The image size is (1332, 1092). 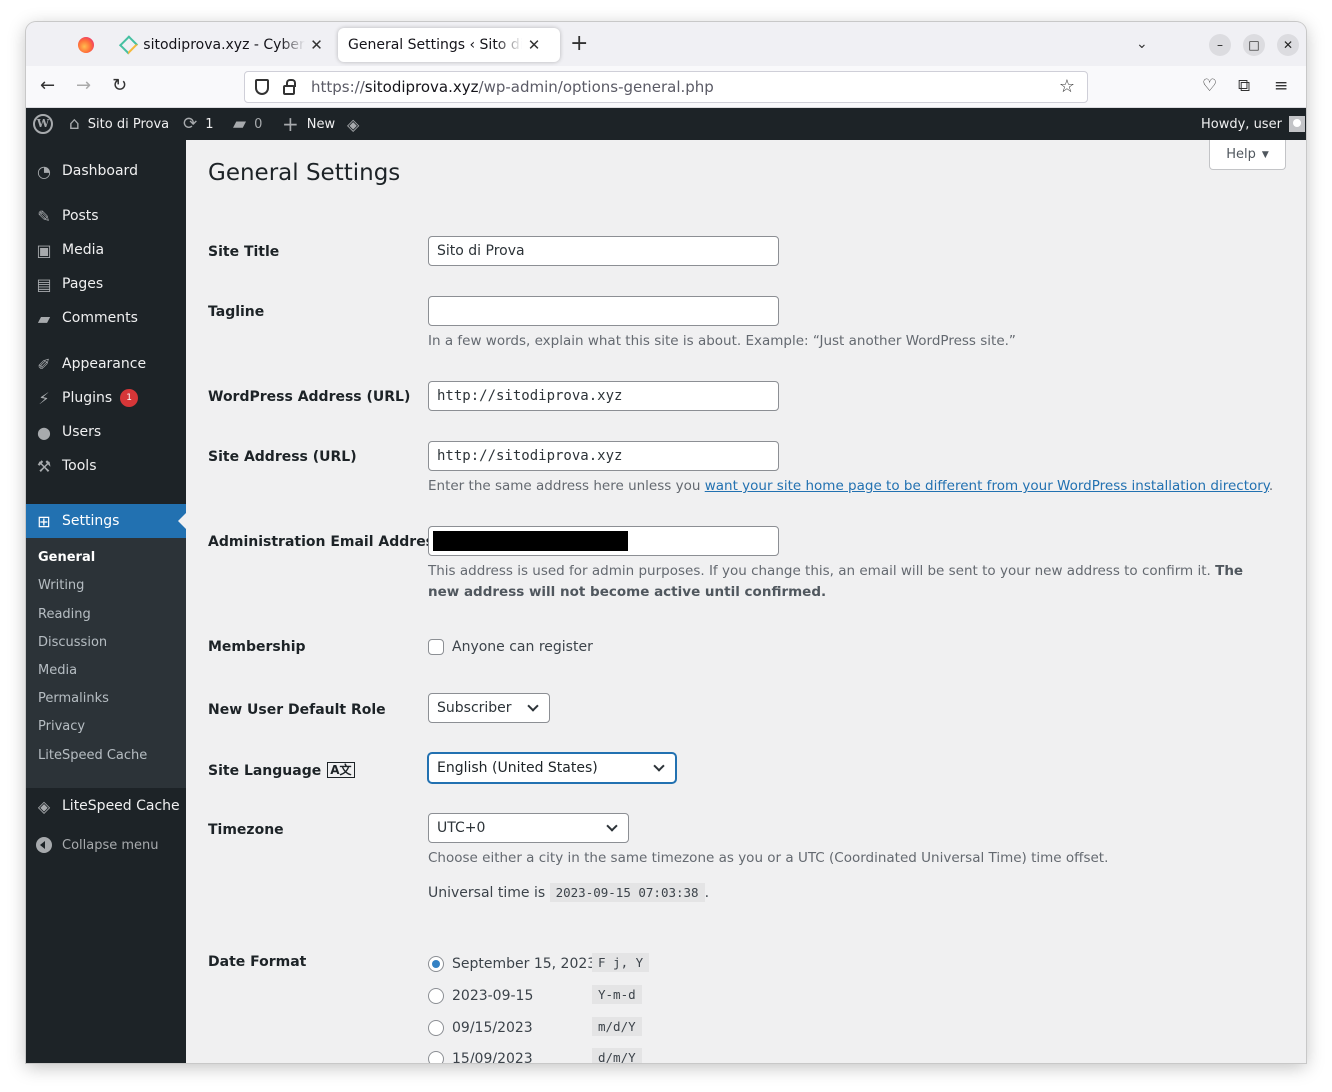 I want to click on date-format-option: 2023-09-15 Y-m-d, so click(x=558, y=996).